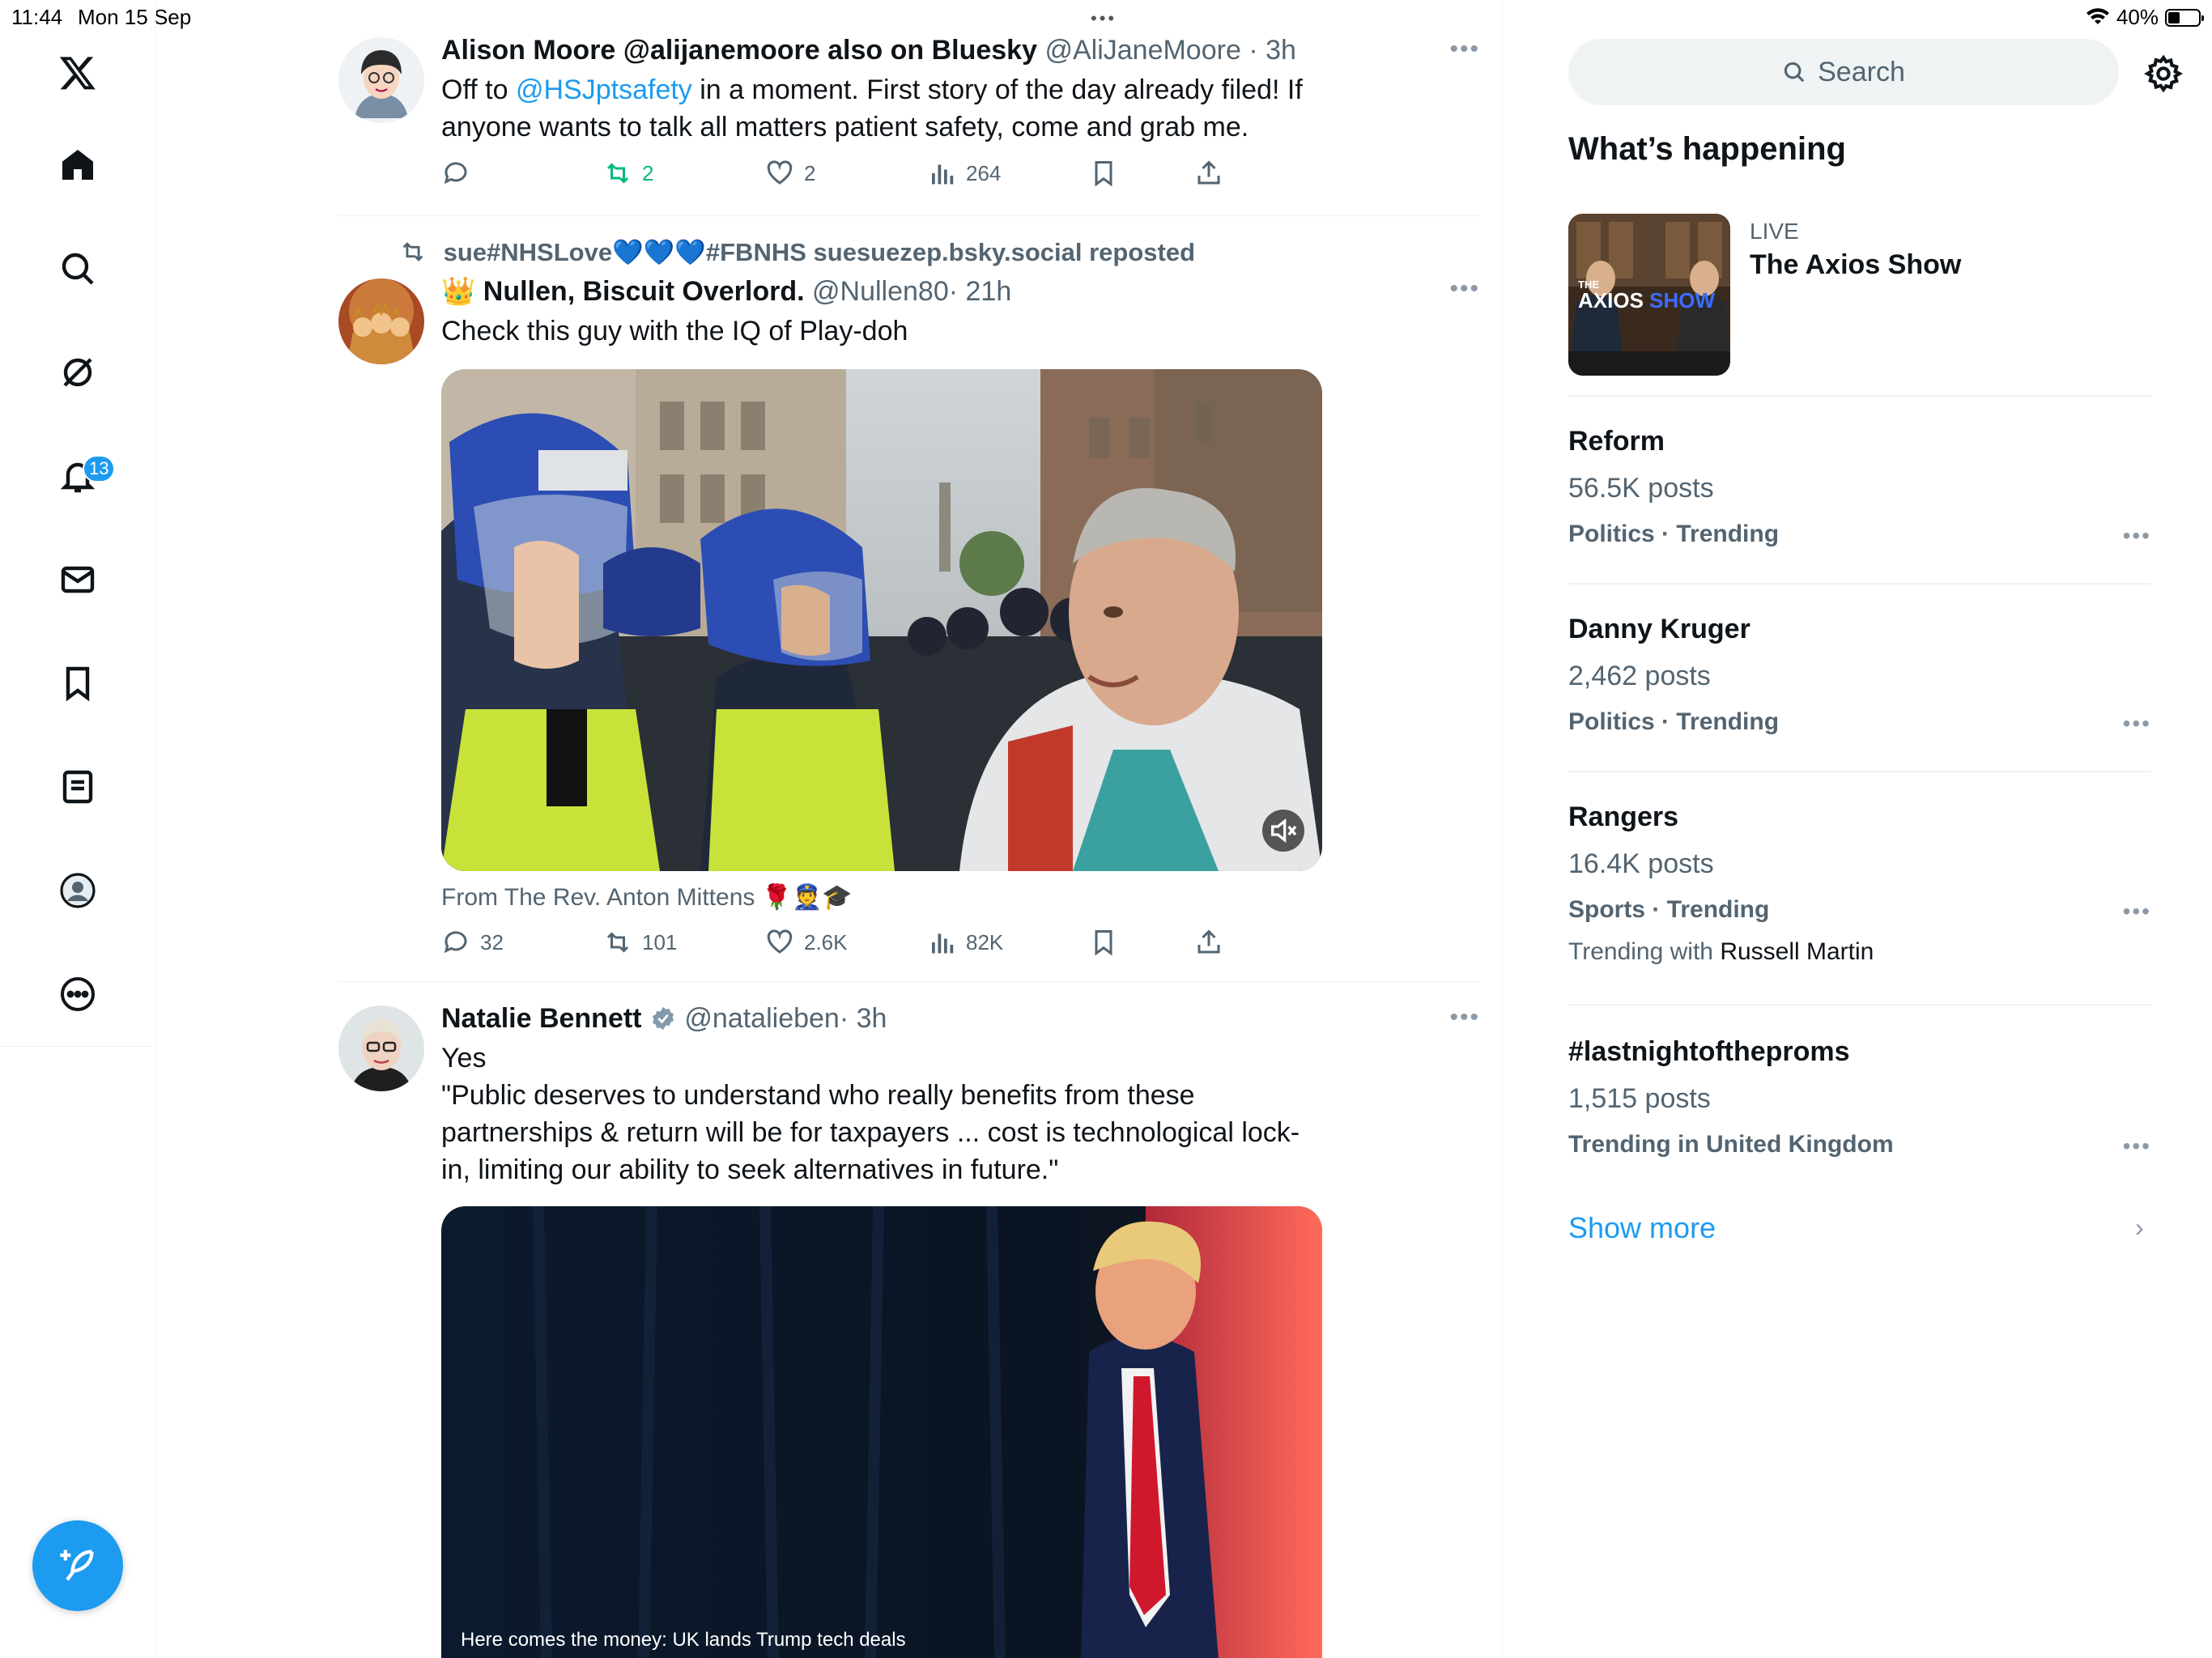 The width and height of the screenshot is (2212, 1658). I want to click on show-more-link: Show more, so click(1642, 1228).